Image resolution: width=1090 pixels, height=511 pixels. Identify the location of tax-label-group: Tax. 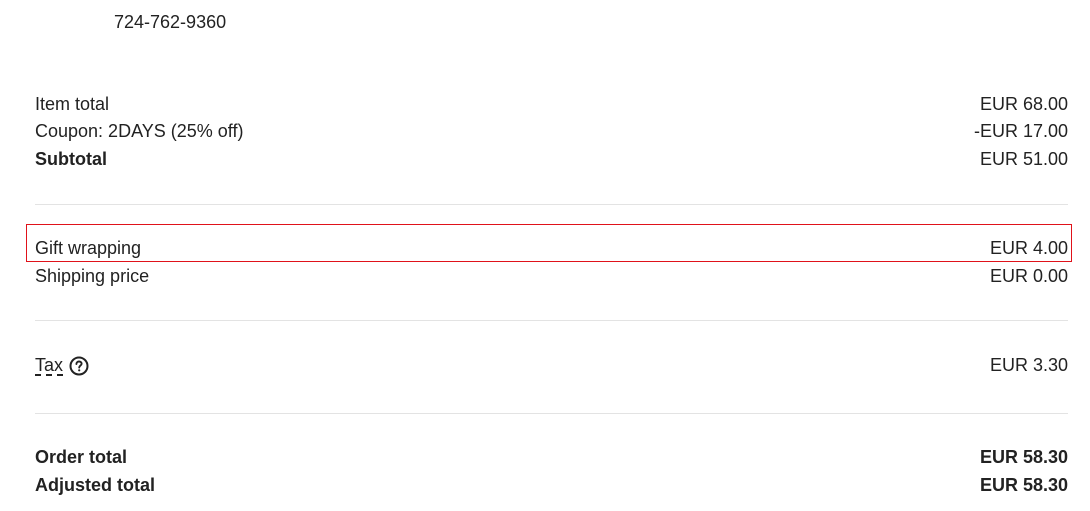
(62, 366).